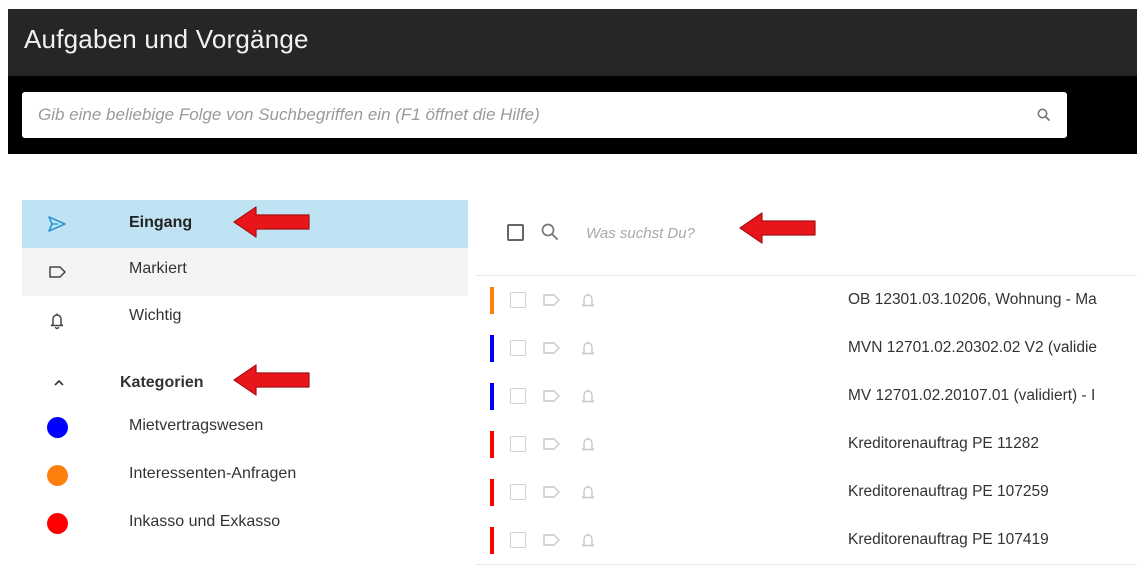  Describe the element at coordinates (806, 540) in the screenshot. I see `table-row: Kreditorenauftrag PE 107419` at that location.